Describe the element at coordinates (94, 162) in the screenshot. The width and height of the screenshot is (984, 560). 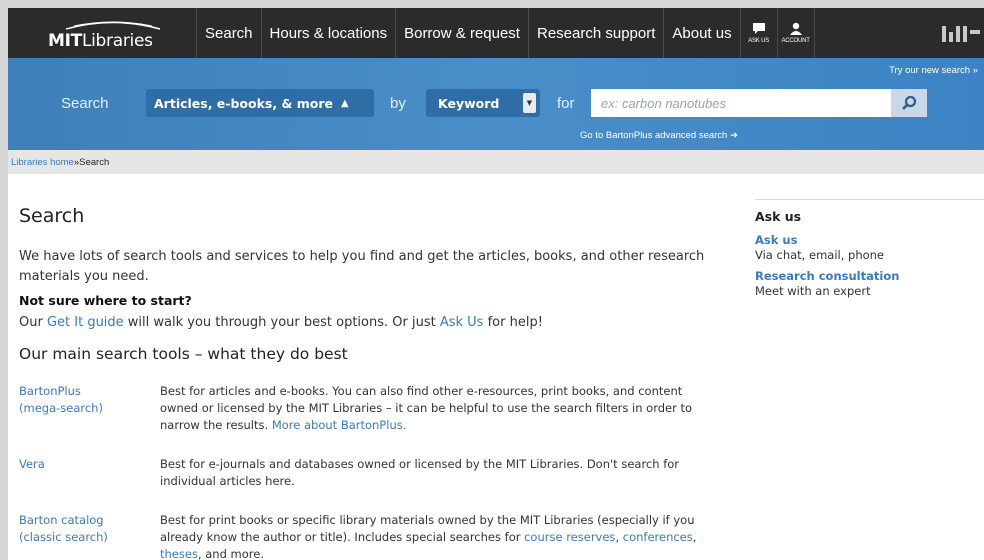
I see `breadcrumb-current: Search` at that location.